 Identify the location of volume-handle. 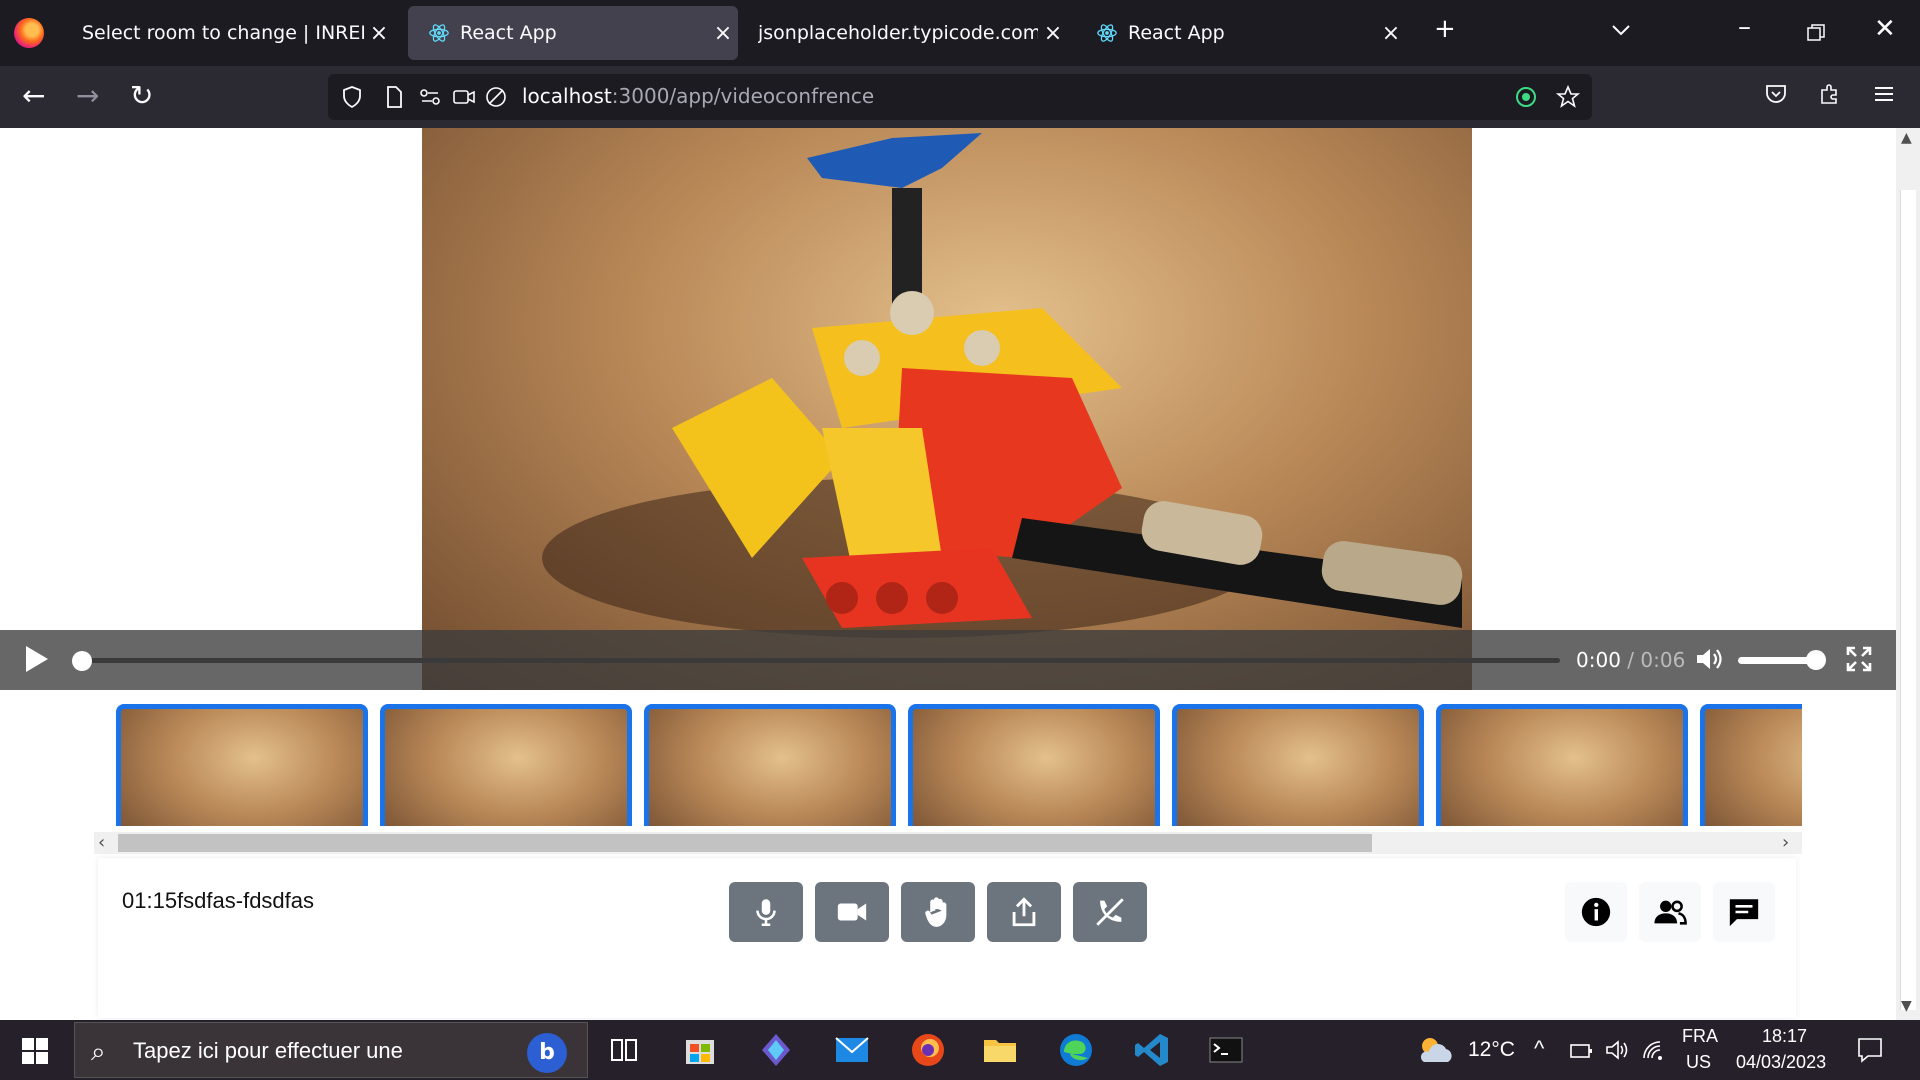
(1816, 660).